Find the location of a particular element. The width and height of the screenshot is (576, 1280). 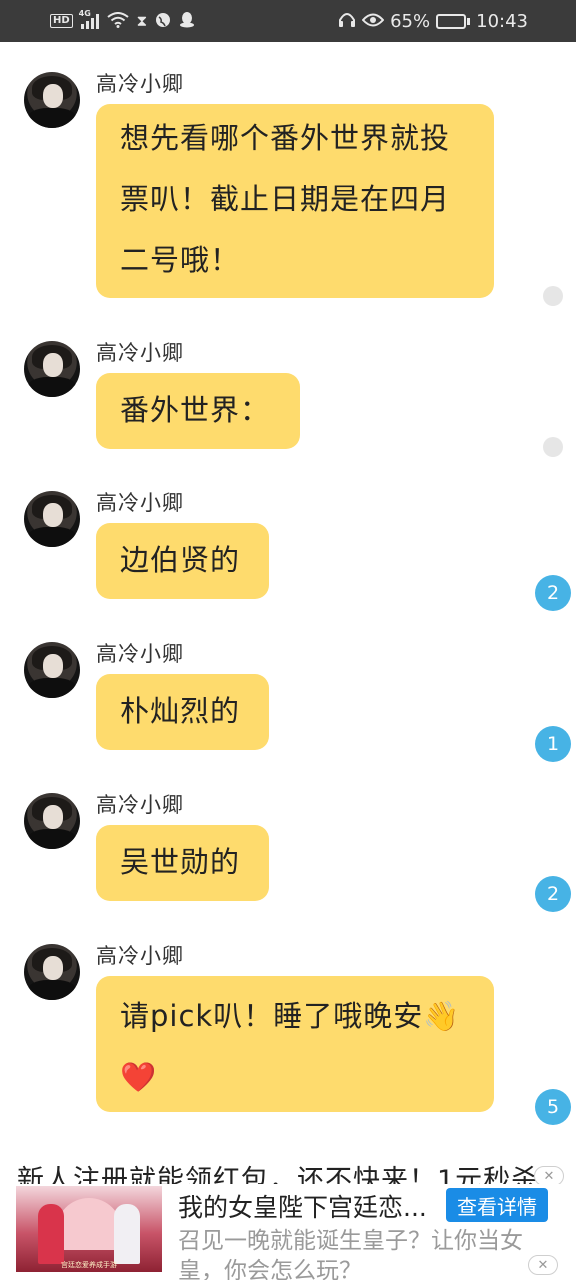

reply-count-badge: 5 is located at coordinates (553, 1107).